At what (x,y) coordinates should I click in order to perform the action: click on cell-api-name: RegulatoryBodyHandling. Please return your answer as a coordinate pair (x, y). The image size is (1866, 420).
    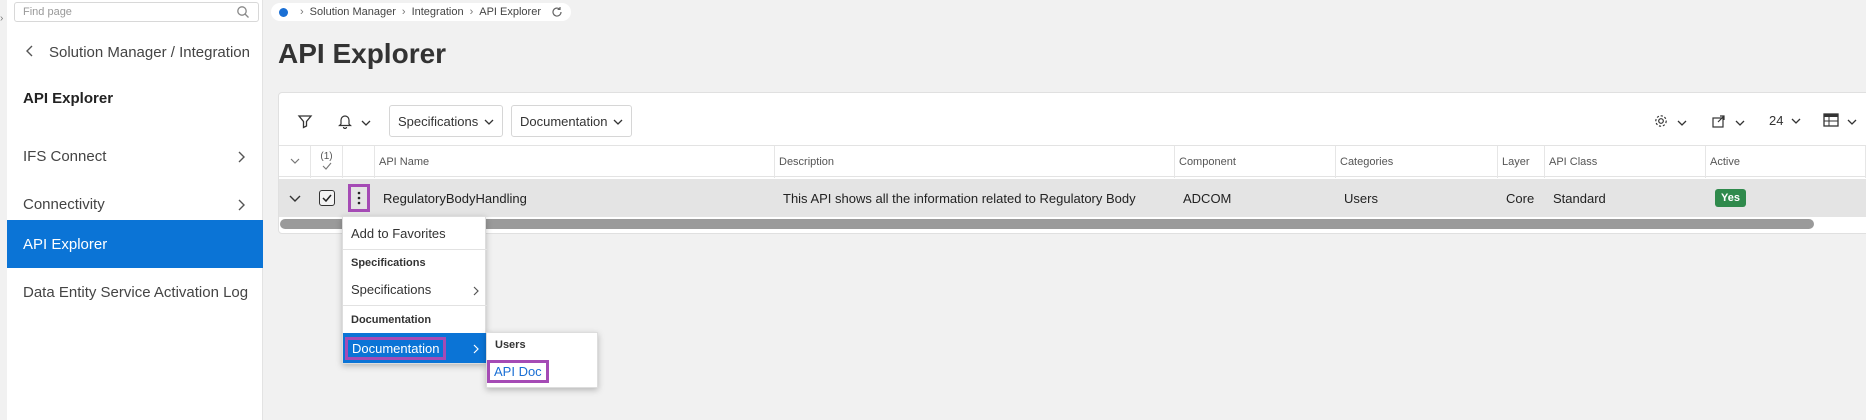
    Looking at the image, I should click on (576, 198).